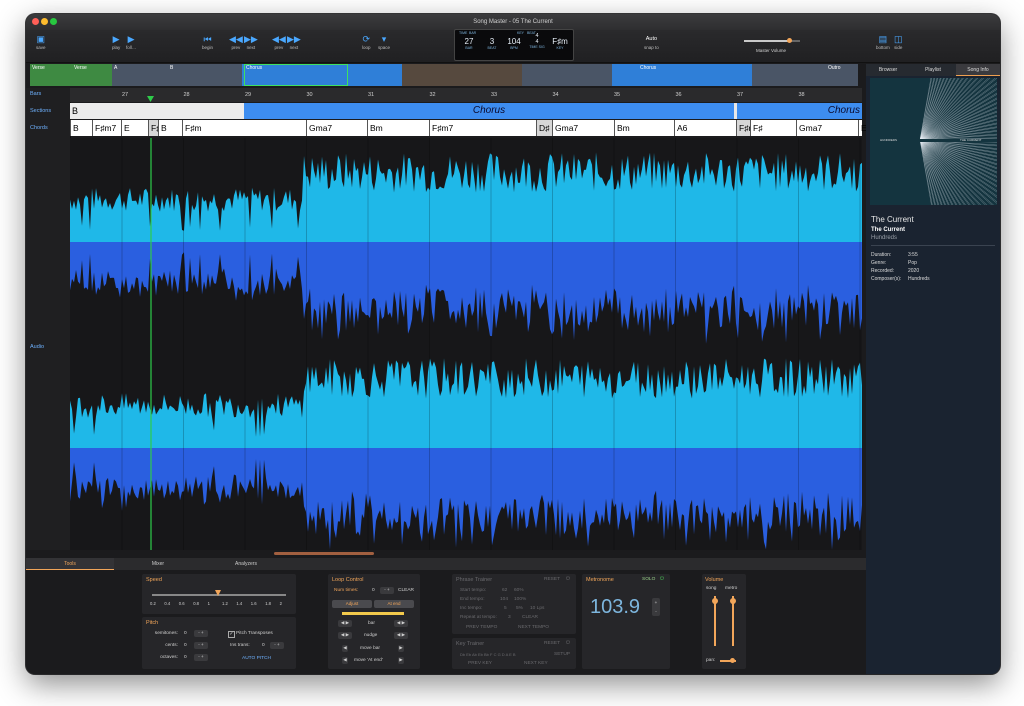 The height and width of the screenshot is (706, 1024). What do you see at coordinates (799, 111) in the screenshot?
I see `section-chorus-2: Chorus` at bounding box center [799, 111].